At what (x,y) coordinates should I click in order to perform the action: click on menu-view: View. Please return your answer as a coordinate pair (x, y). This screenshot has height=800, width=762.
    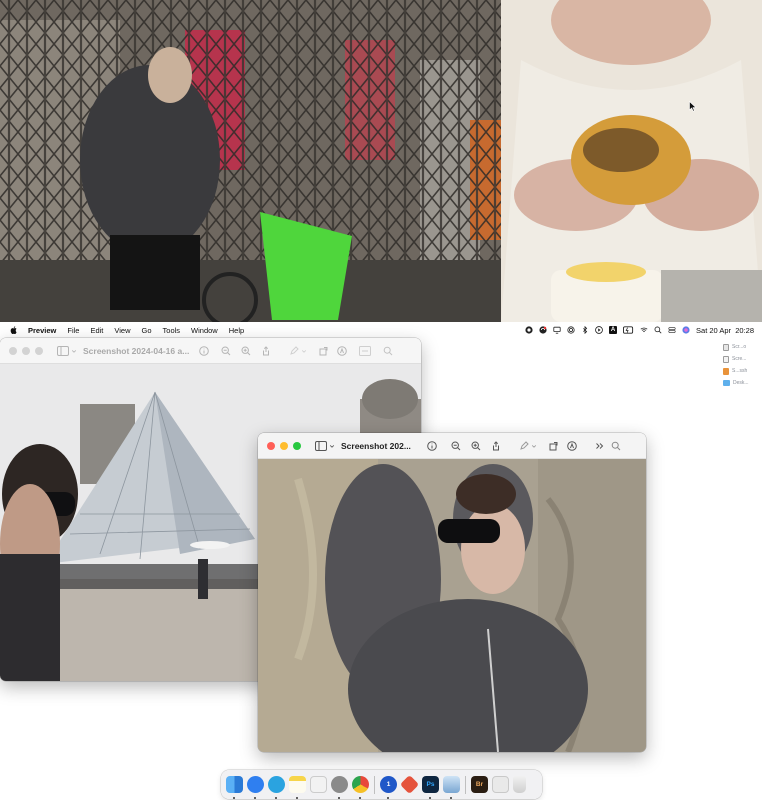
    Looking at the image, I should click on (122, 330).